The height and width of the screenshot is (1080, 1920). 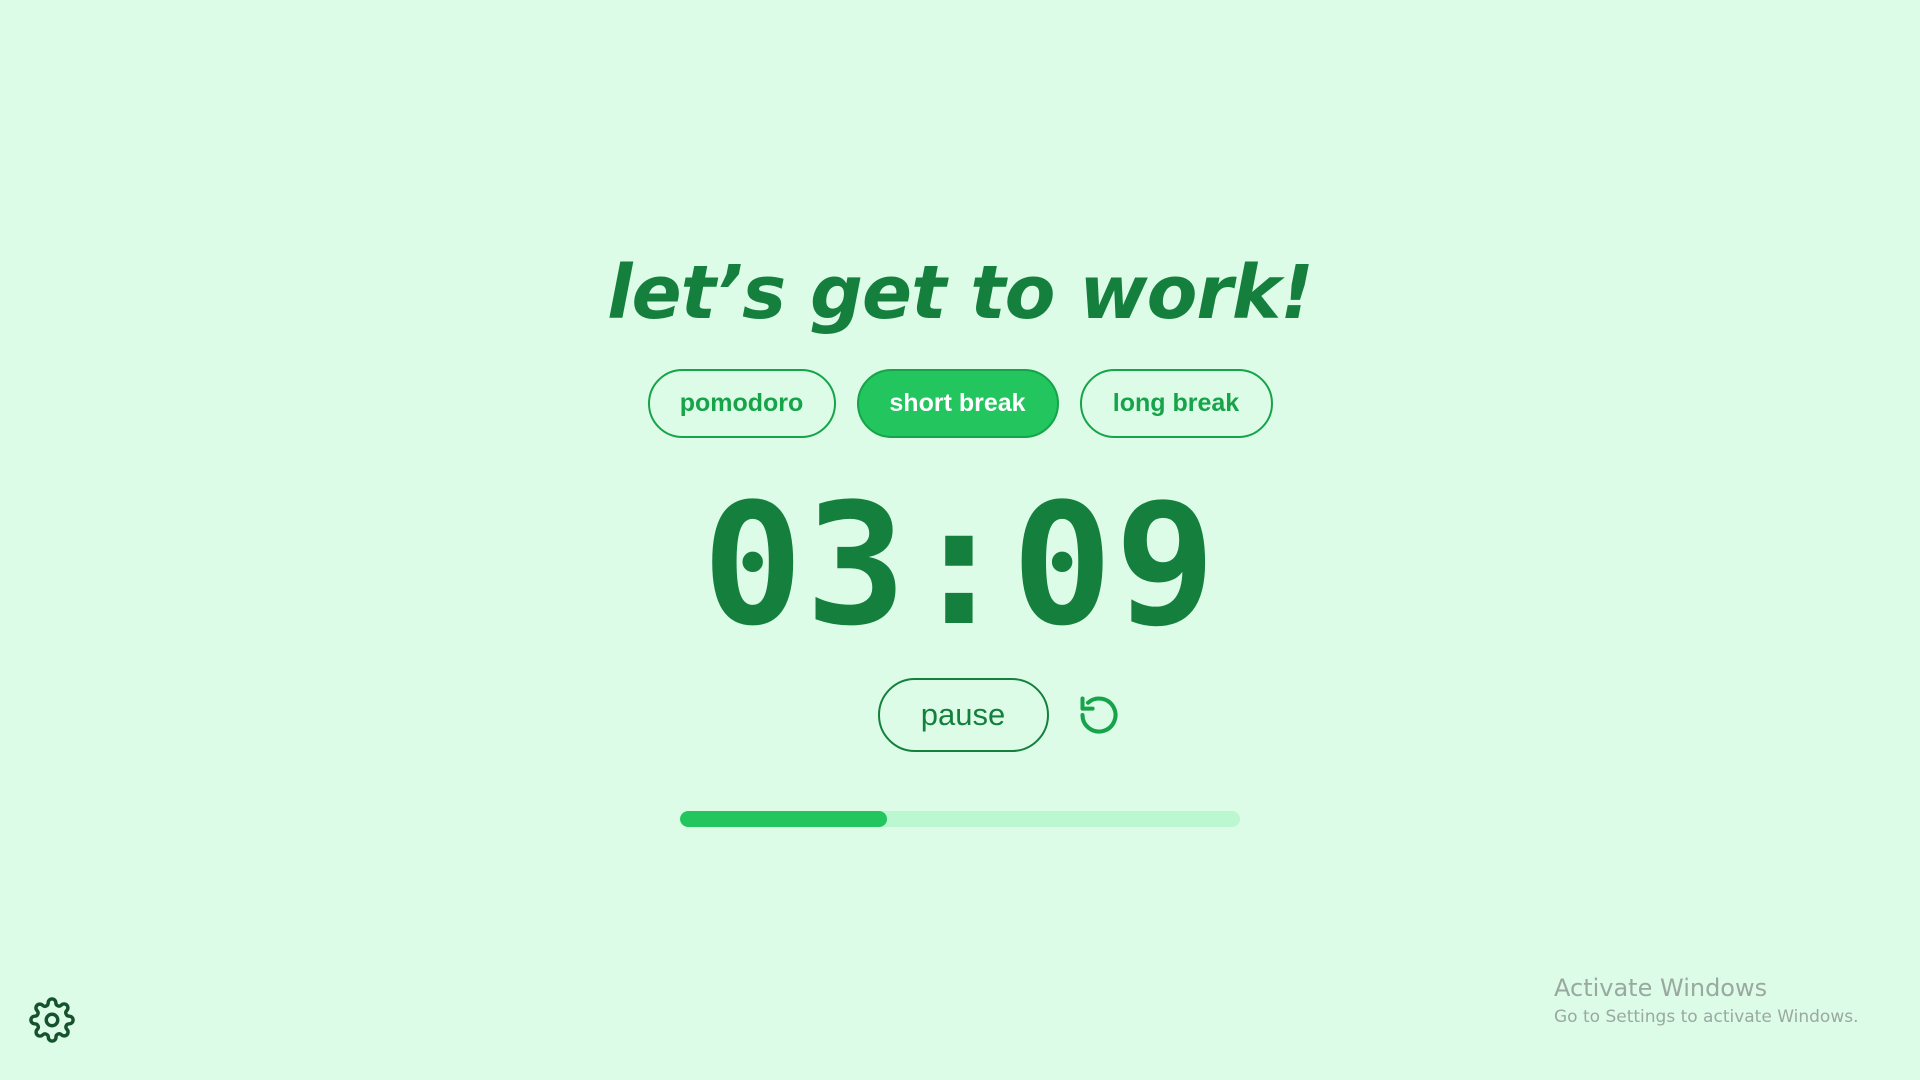 I want to click on pause-button: pause, so click(x=963, y=715).